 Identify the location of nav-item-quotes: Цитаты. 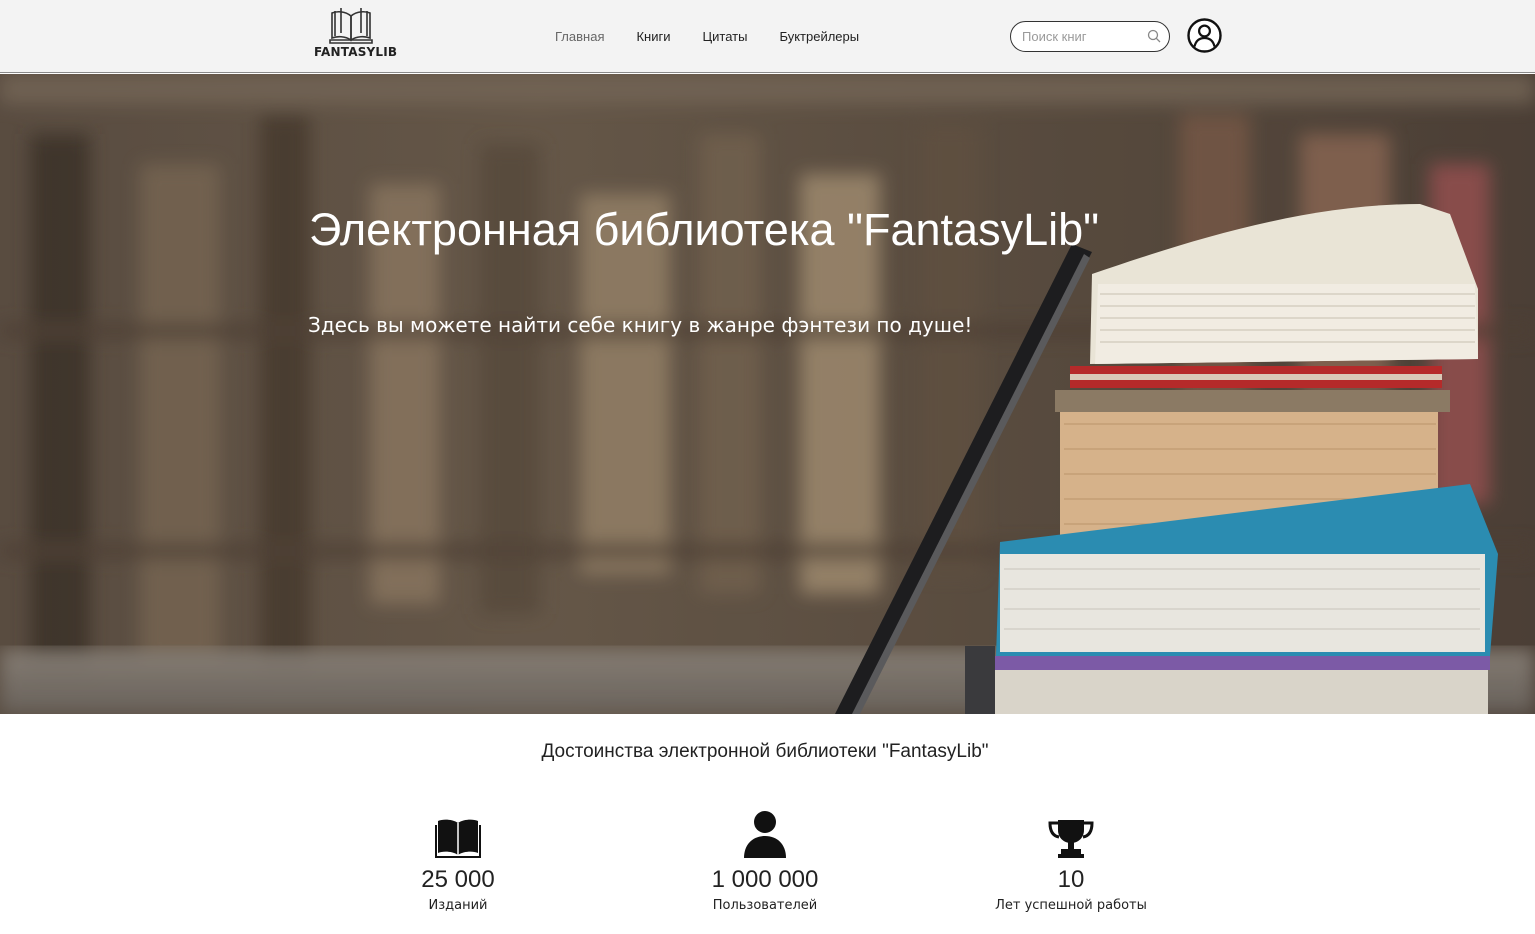
(725, 36).